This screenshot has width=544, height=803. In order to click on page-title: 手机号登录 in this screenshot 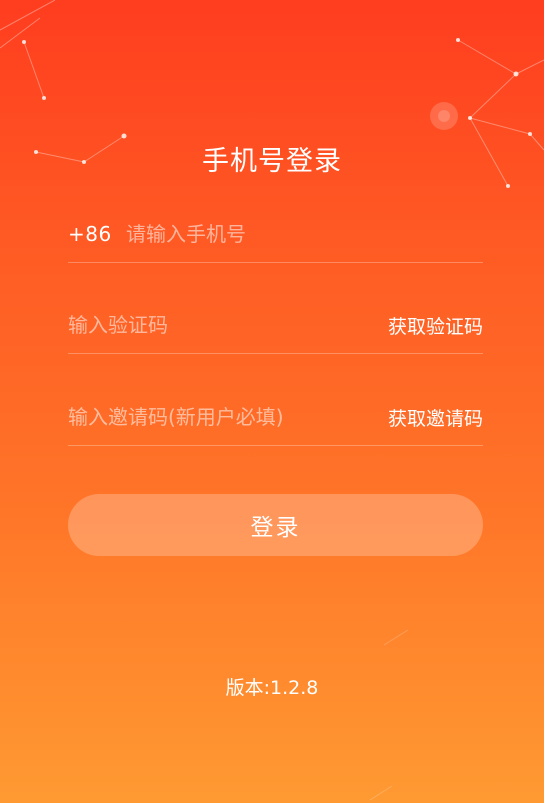, I will do `click(272, 161)`.